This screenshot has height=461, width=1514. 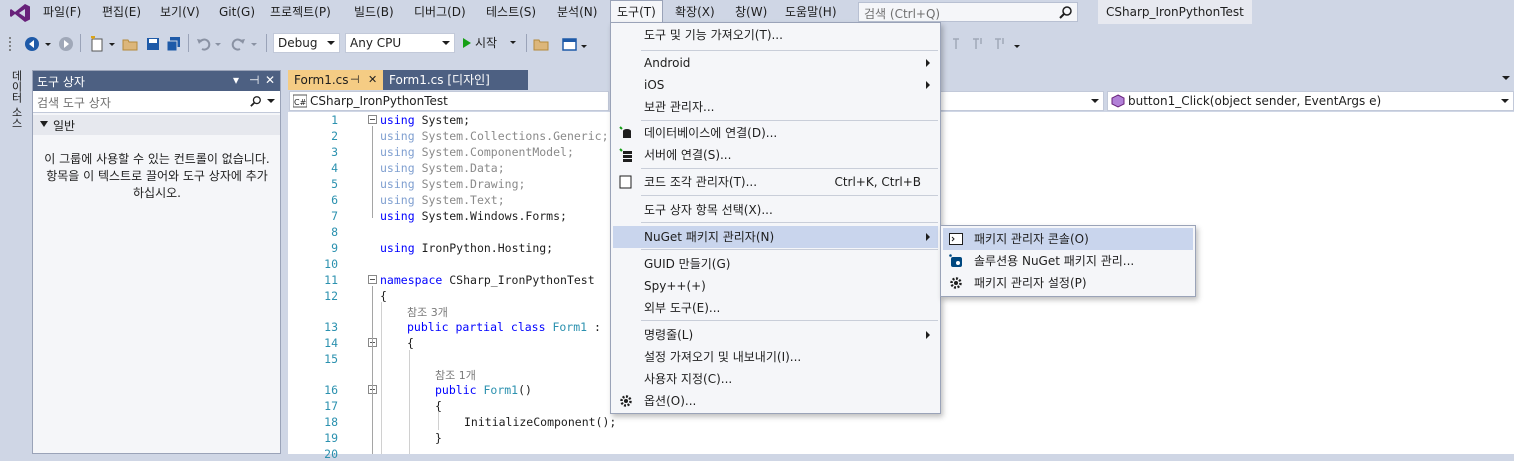 I want to click on tab-label: Form1.cs, so click(x=321, y=80).